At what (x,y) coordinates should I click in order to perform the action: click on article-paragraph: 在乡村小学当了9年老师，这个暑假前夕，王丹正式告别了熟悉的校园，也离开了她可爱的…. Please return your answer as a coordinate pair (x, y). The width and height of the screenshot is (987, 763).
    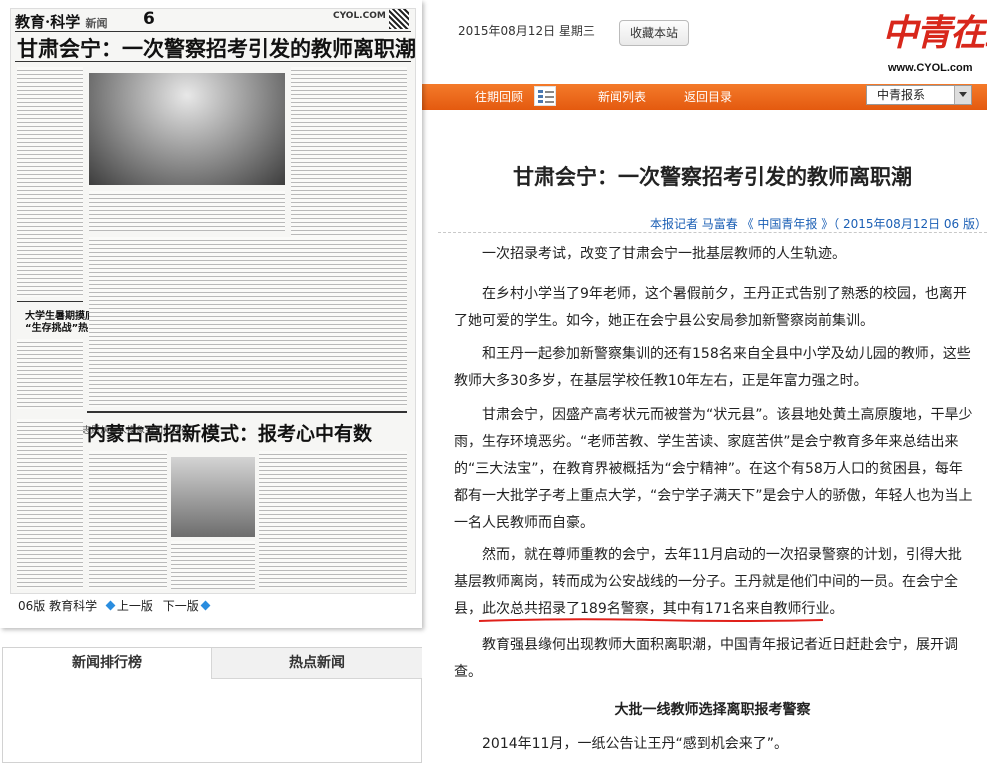
    Looking at the image, I should click on (710, 307).